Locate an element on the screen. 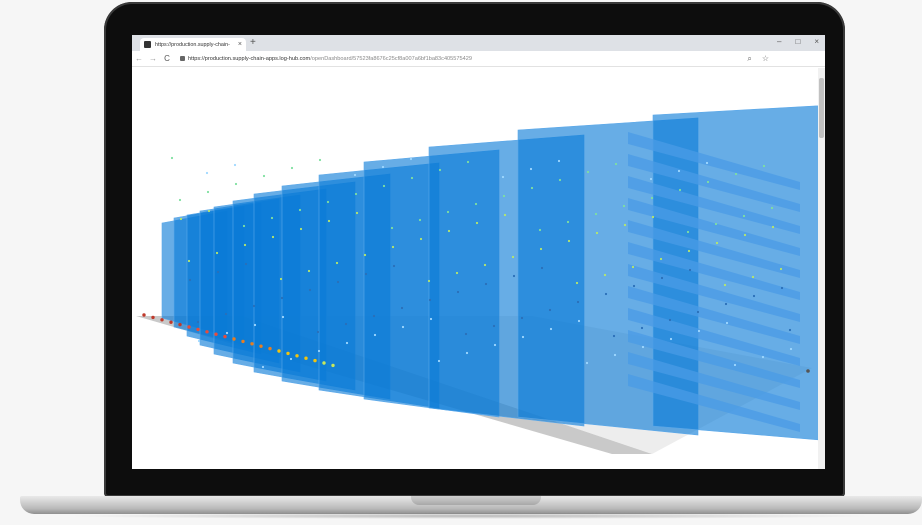  new-tab-button: + is located at coordinates (253, 43).